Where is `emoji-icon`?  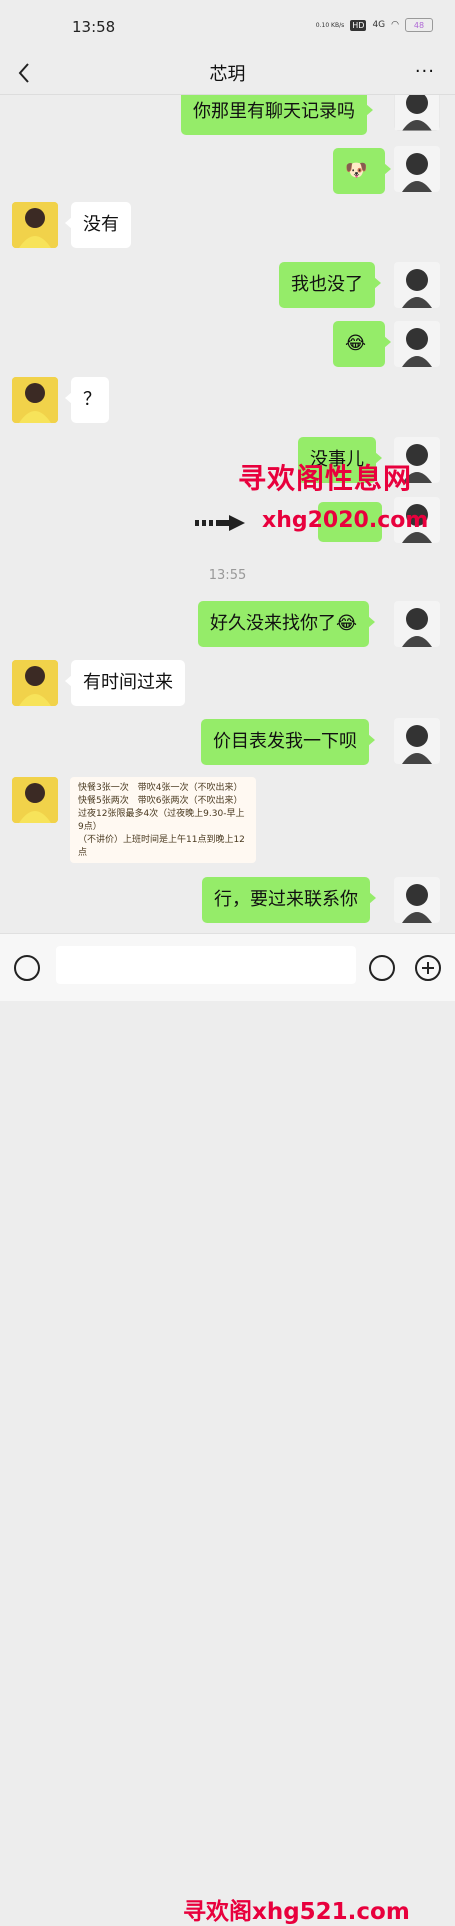 emoji-icon is located at coordinates (382, 968).